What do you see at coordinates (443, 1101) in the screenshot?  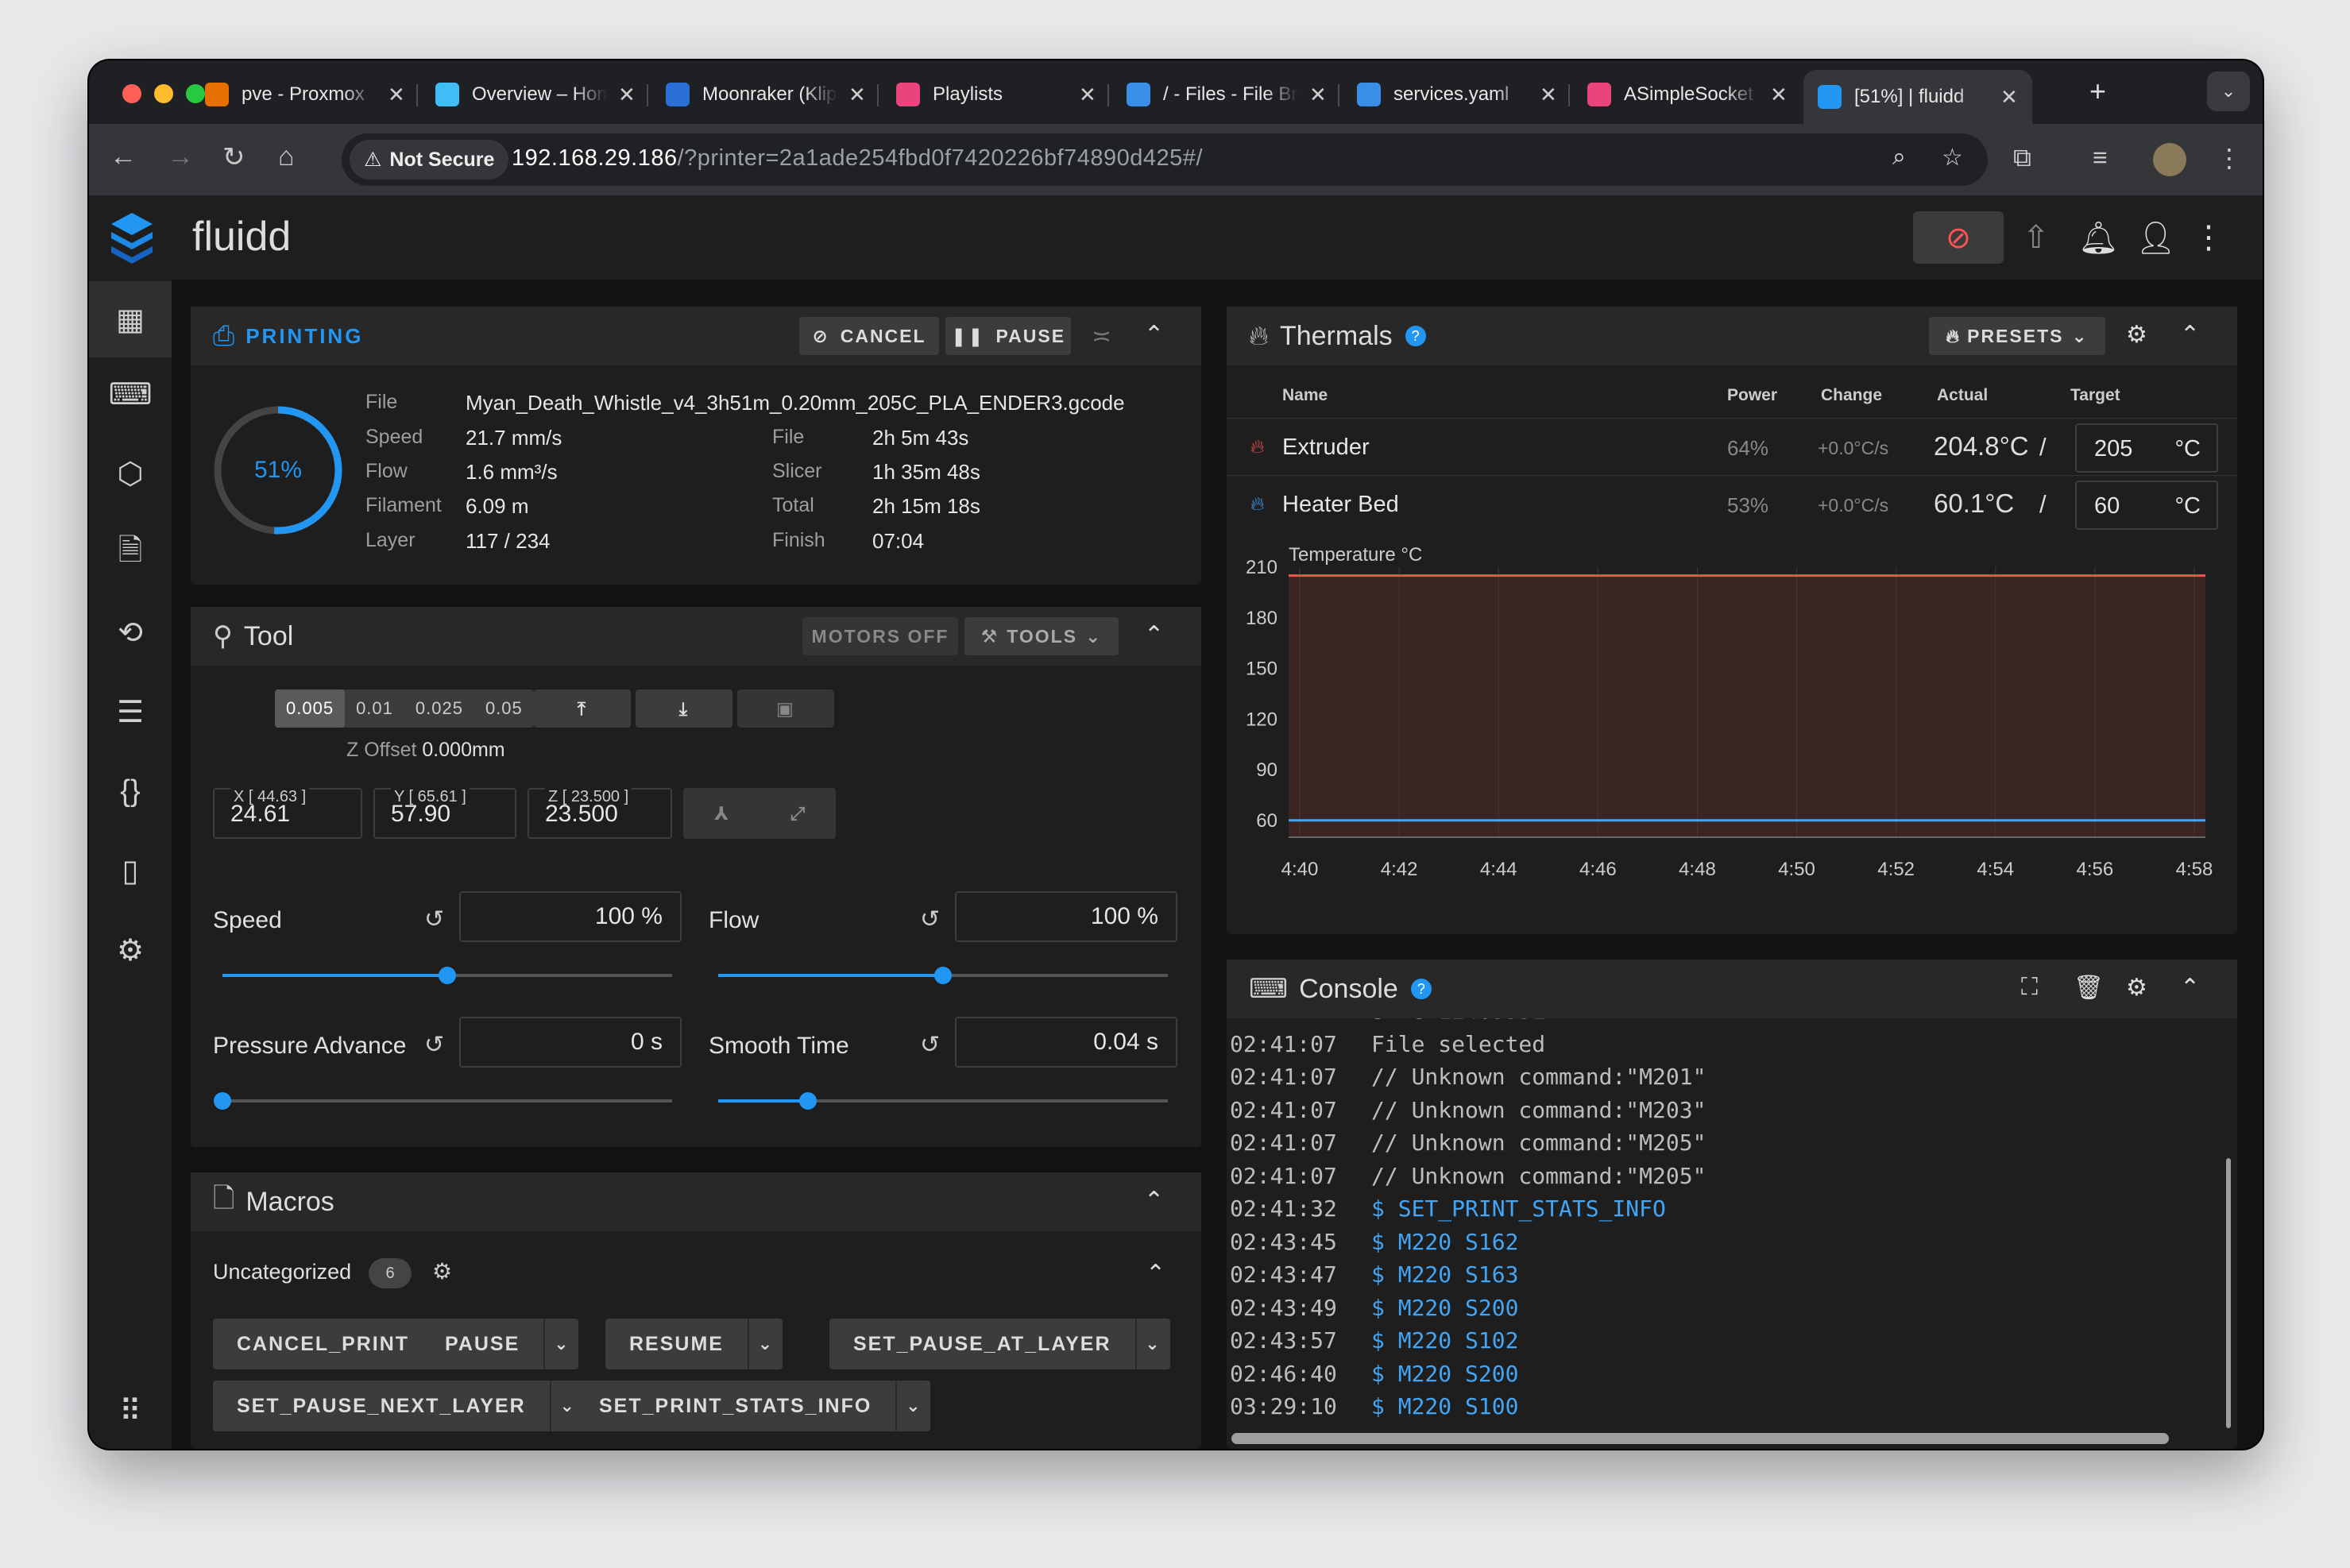 I see `pressure-advance-slider` at bounding box center [443, 1101].